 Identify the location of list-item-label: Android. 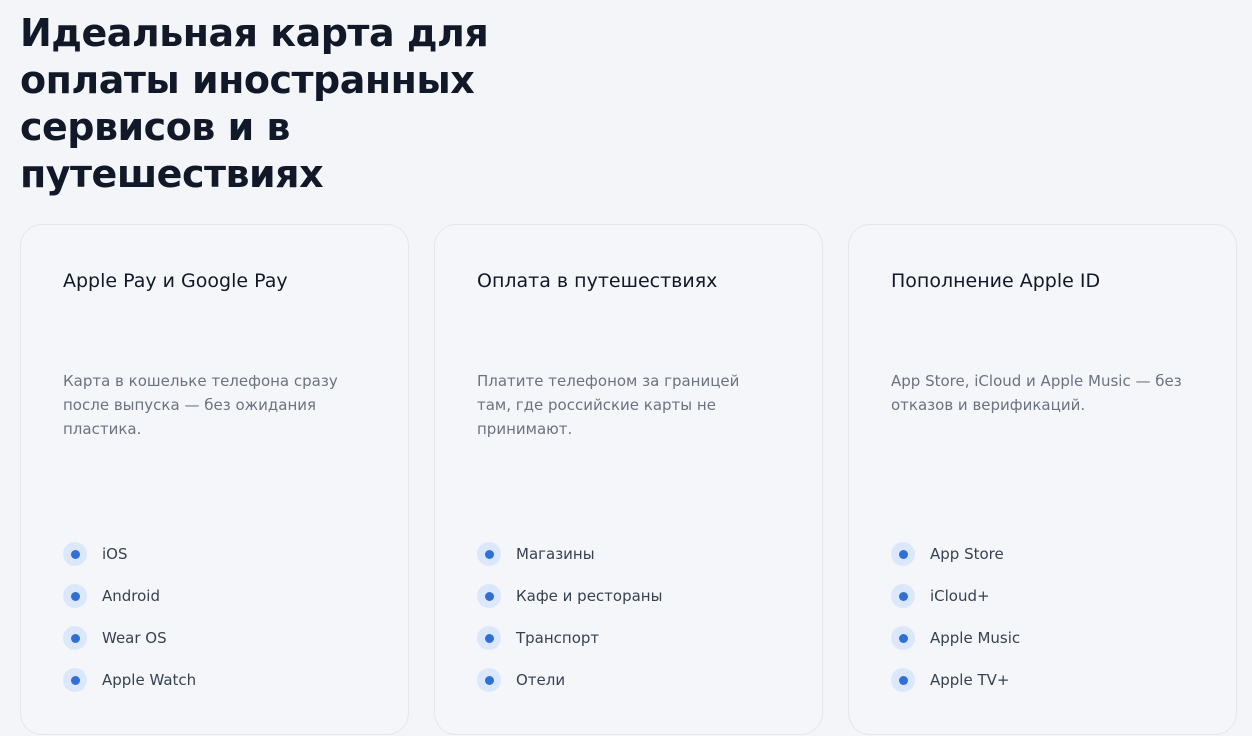
(131, 596).